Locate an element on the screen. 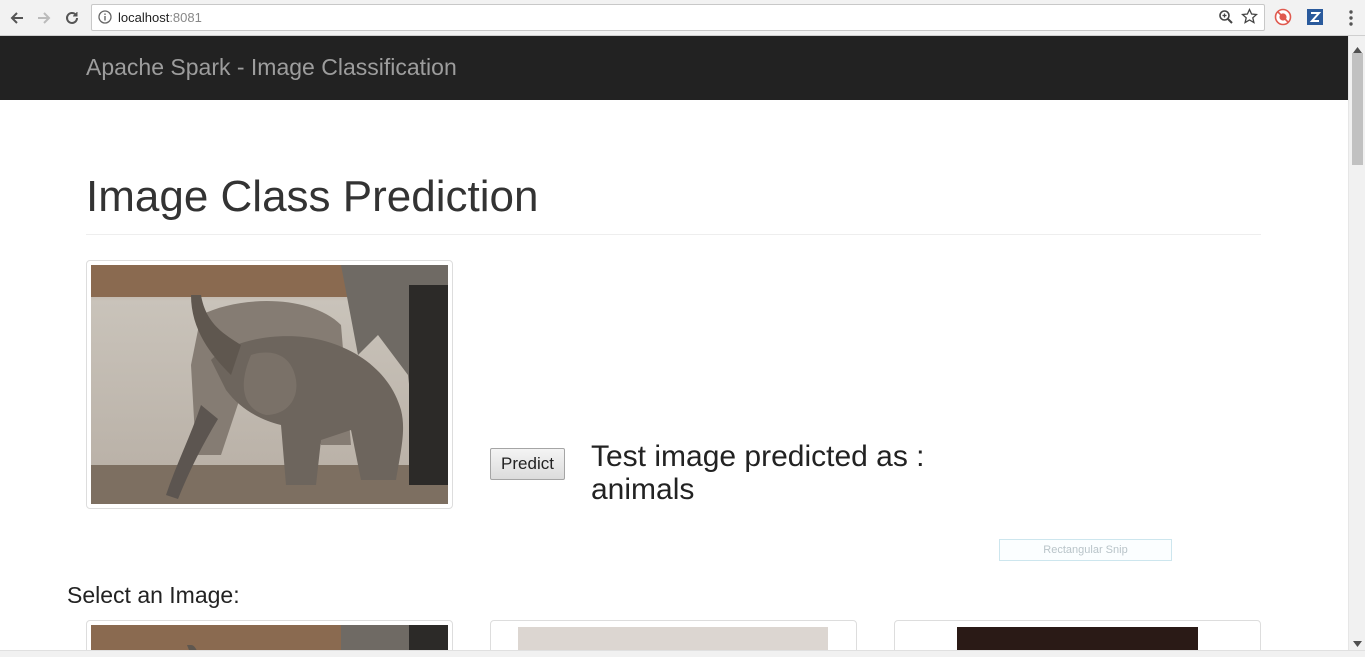 The image size is (1365, 657). info-icon is located at coordinates (105, 19).